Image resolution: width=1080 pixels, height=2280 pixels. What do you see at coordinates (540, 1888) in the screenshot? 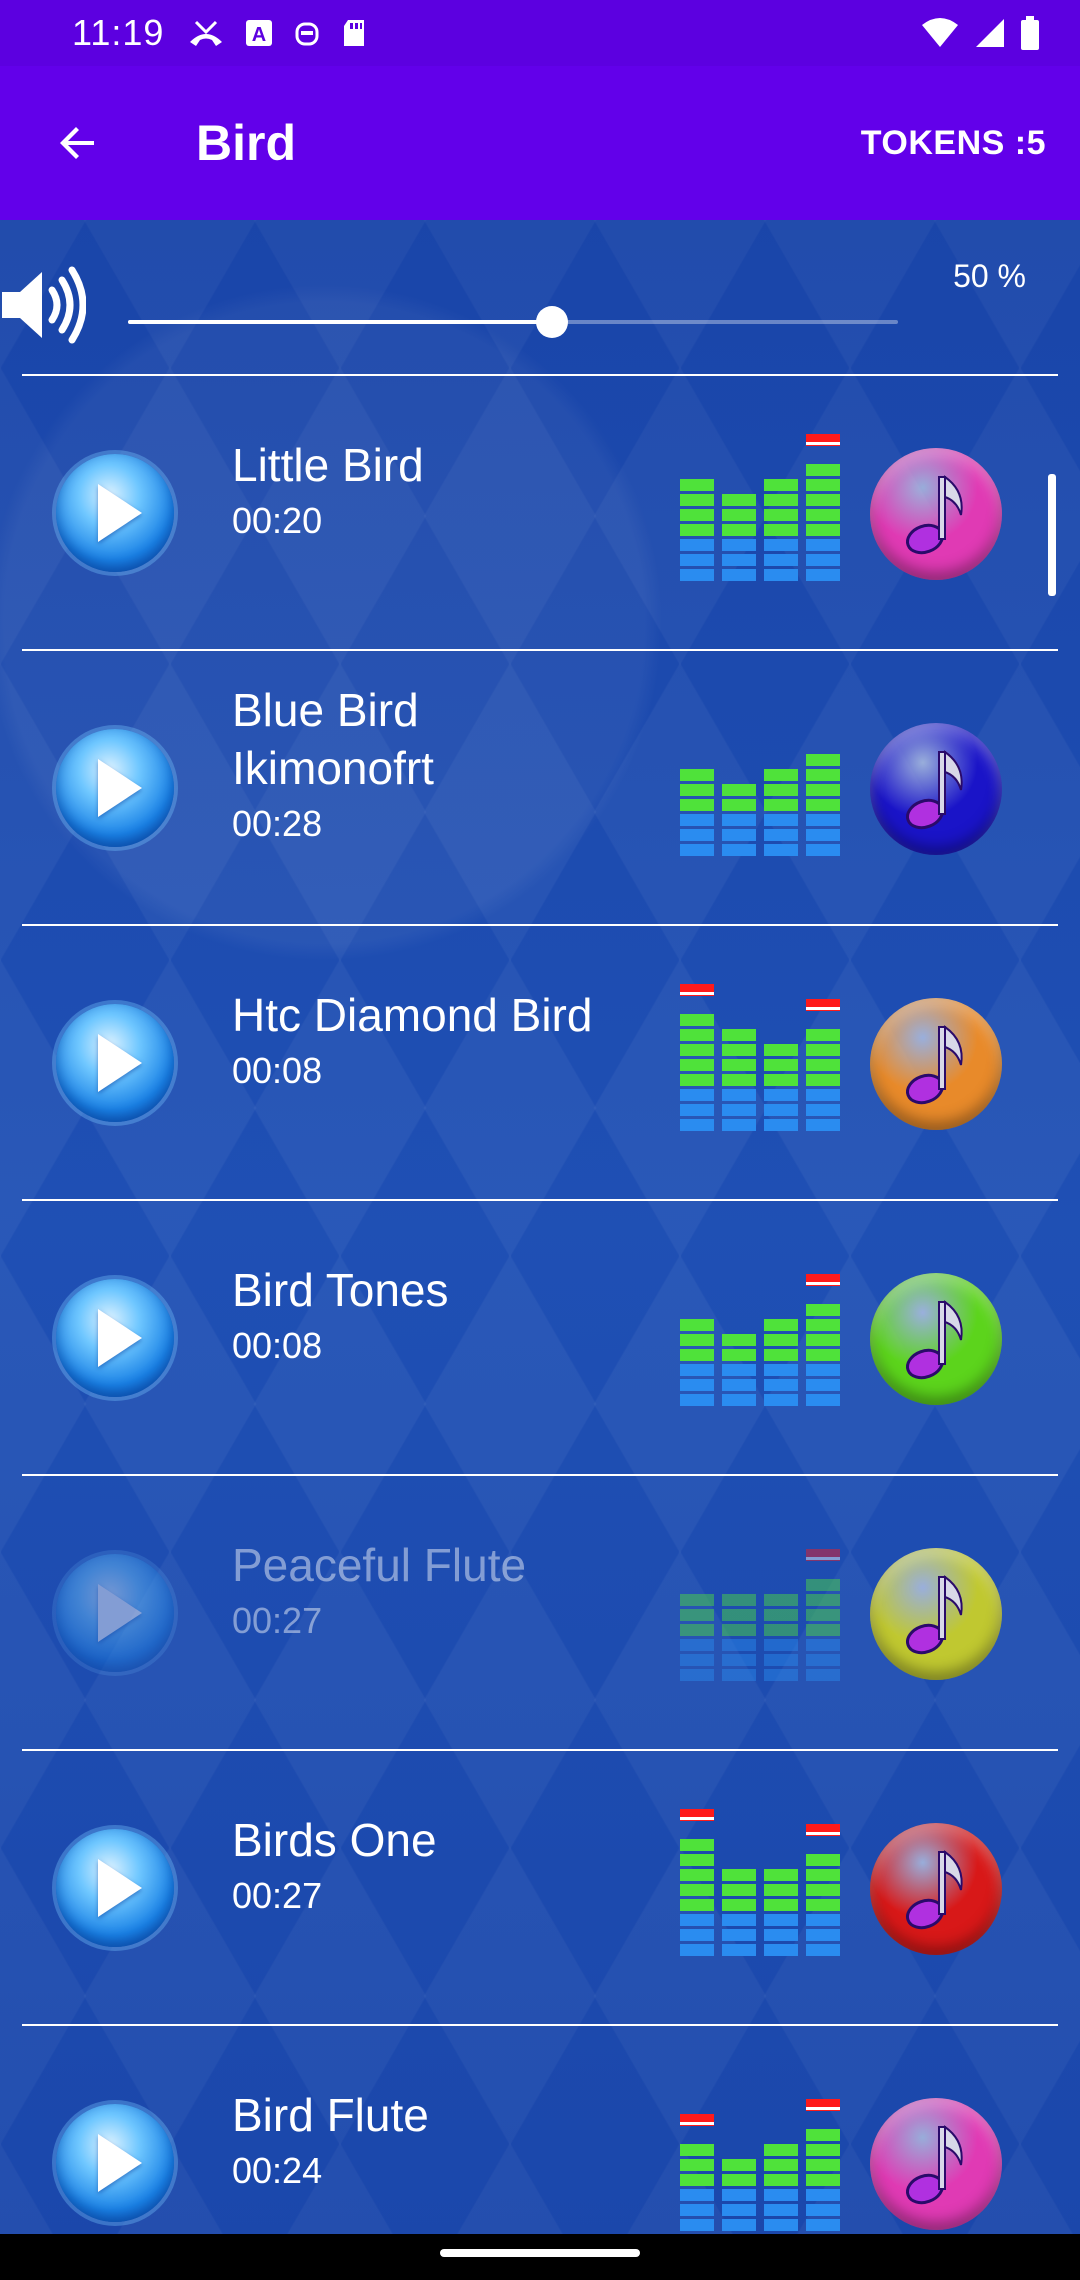
I see `track-row: Birds One 00:27` at bounding box center [540, 1888].